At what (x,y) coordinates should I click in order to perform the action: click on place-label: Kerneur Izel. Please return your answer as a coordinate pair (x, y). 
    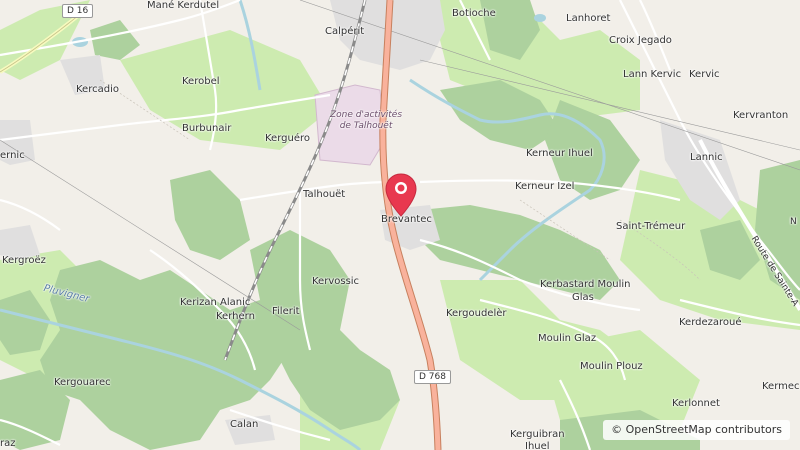
    Looking at the image, I should click on (545, 186).